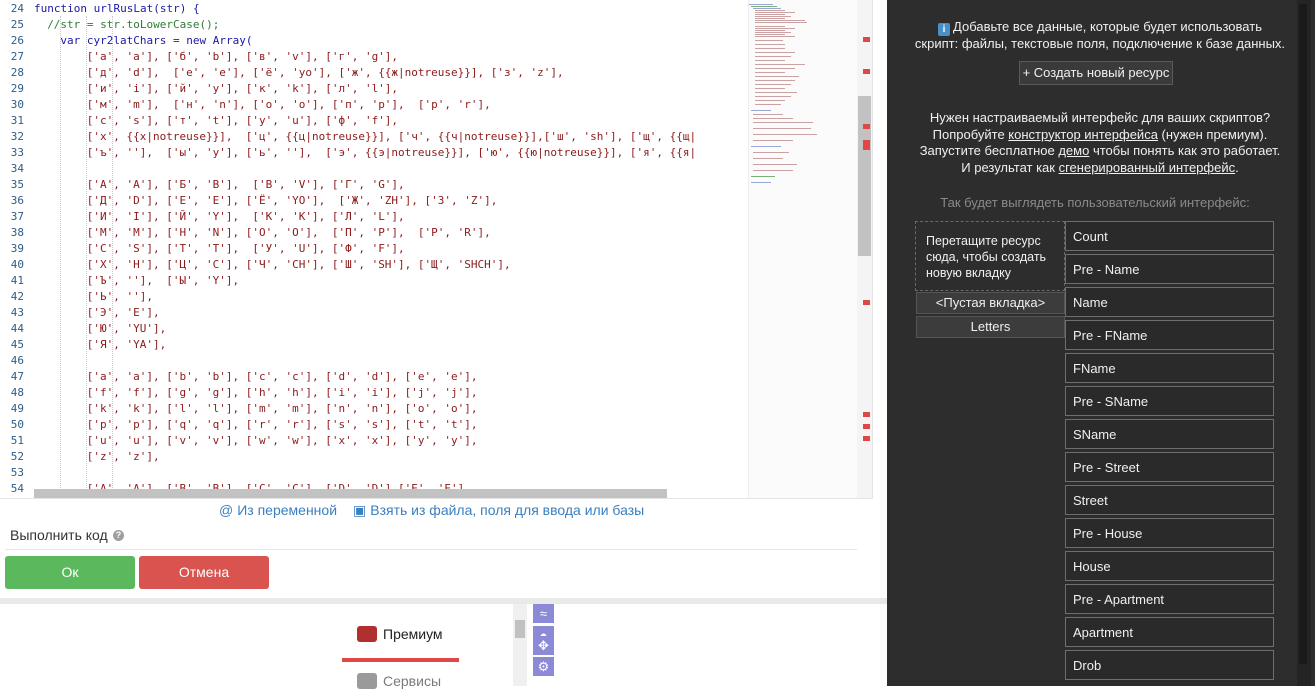  What do you see at coordinates (17, 120) in the screenshot?
I see `line-number: 31` at bounding box center [17, 120].